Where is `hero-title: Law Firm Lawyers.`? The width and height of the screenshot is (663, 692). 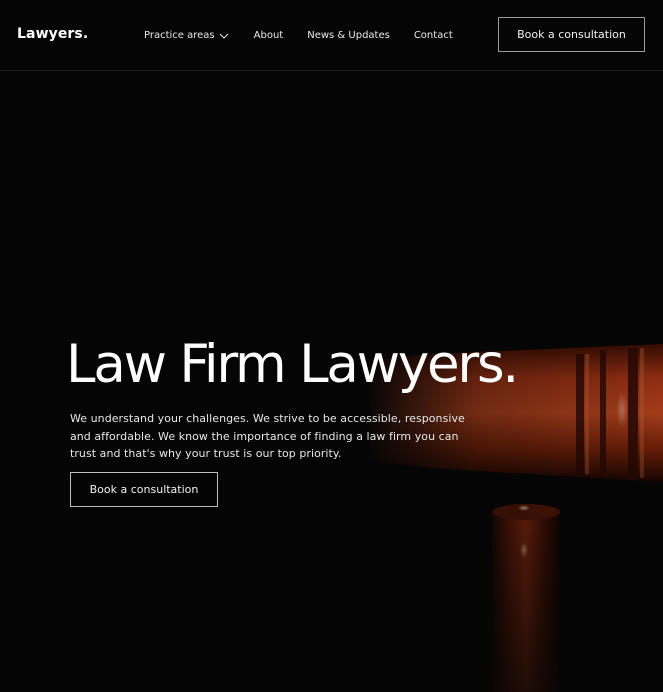 hero-title: Law Firm Lawyers. is located at coordinates (292, 364).